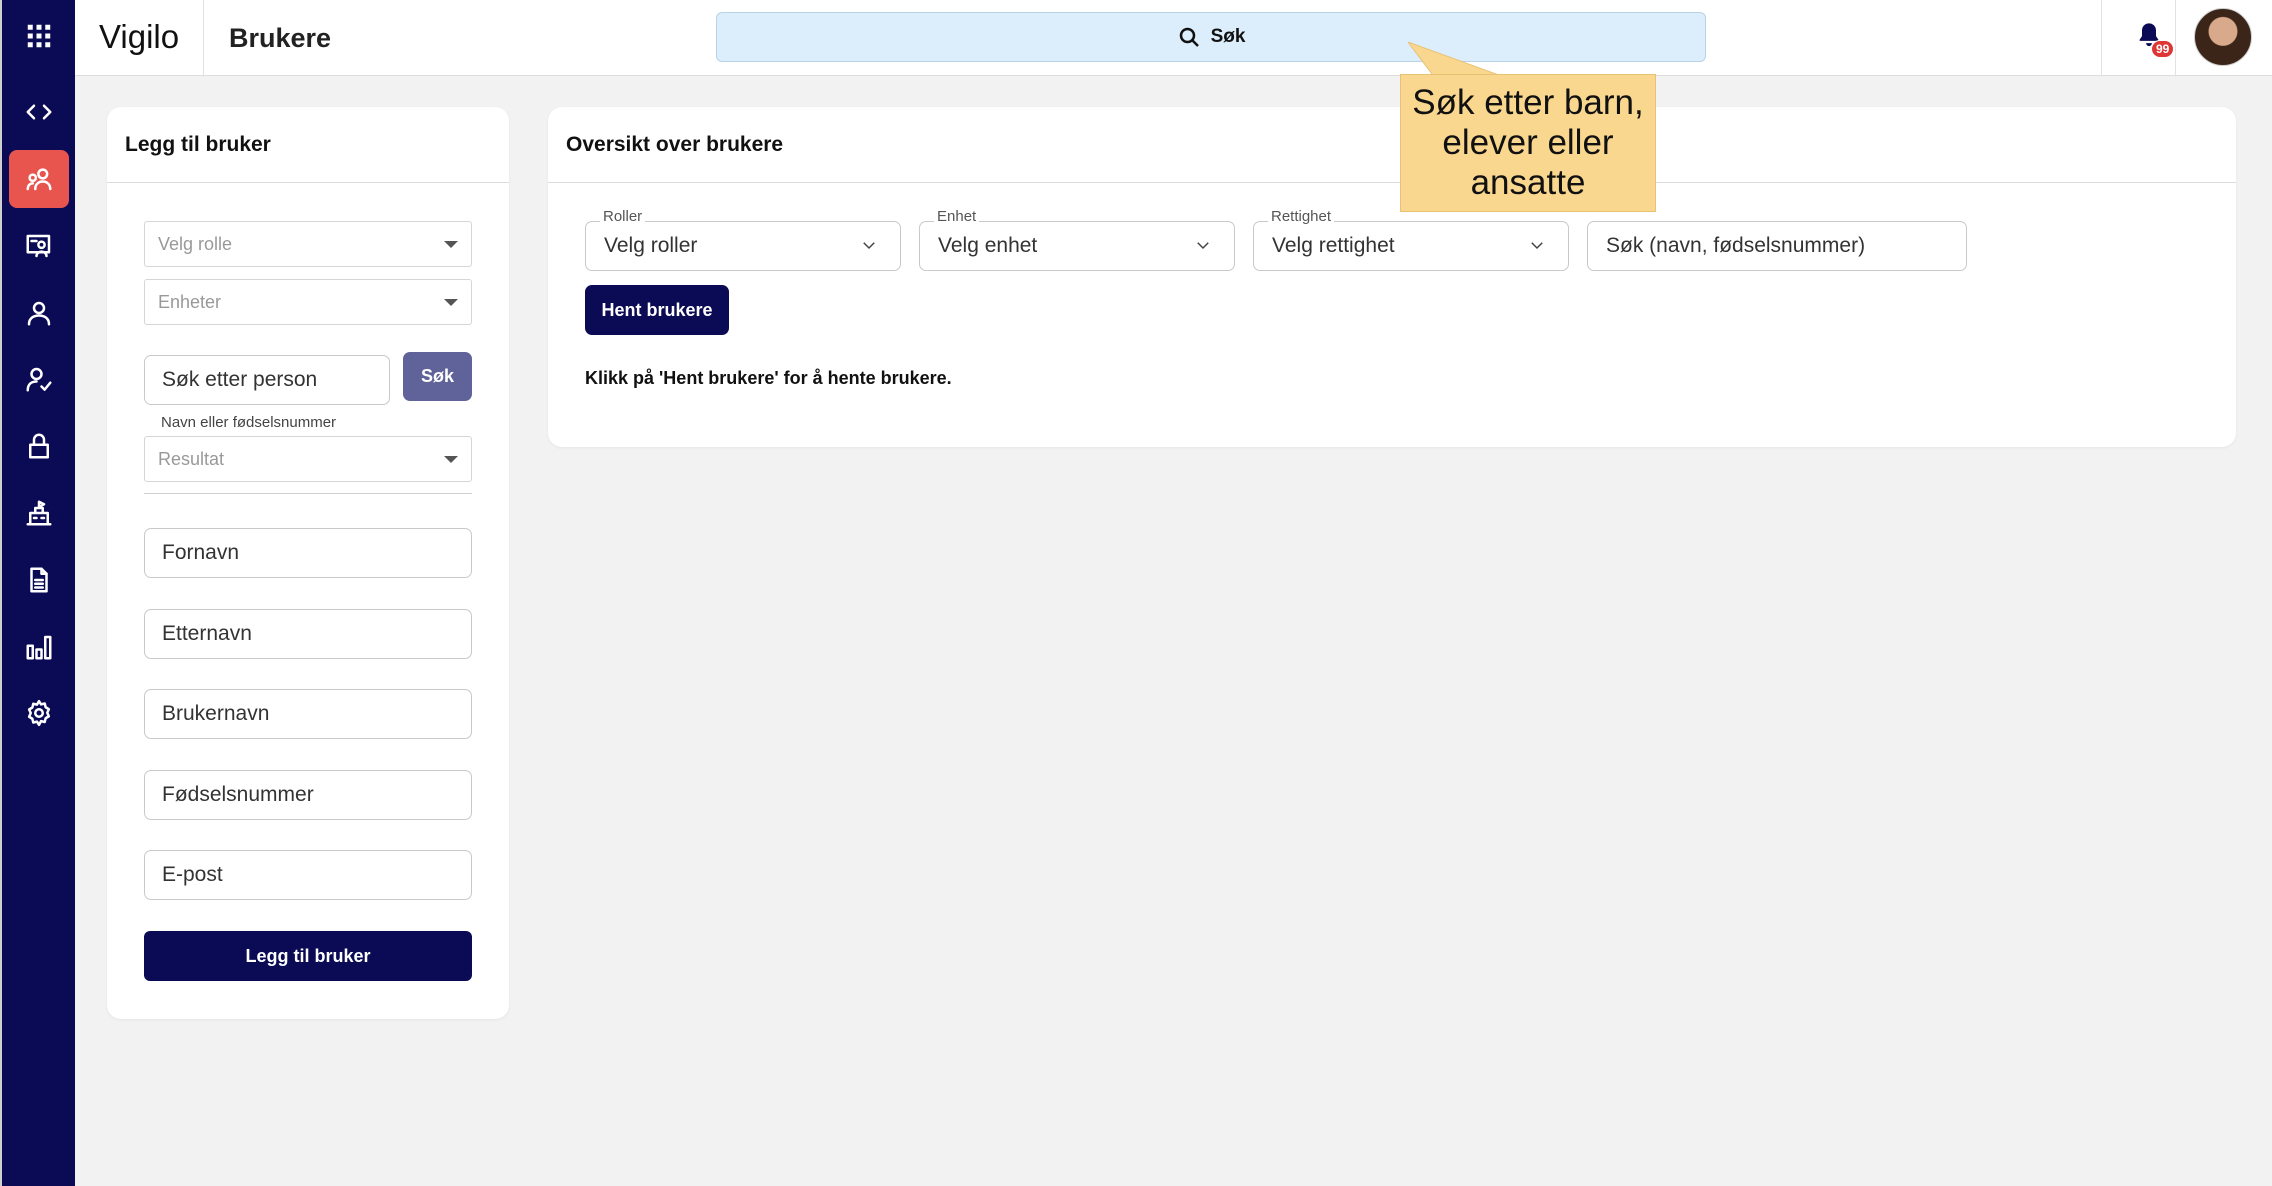 The width and height of the screenshot is (2272, 1186). I want to click on roles-filter-label: Roller, so click(623, 216).